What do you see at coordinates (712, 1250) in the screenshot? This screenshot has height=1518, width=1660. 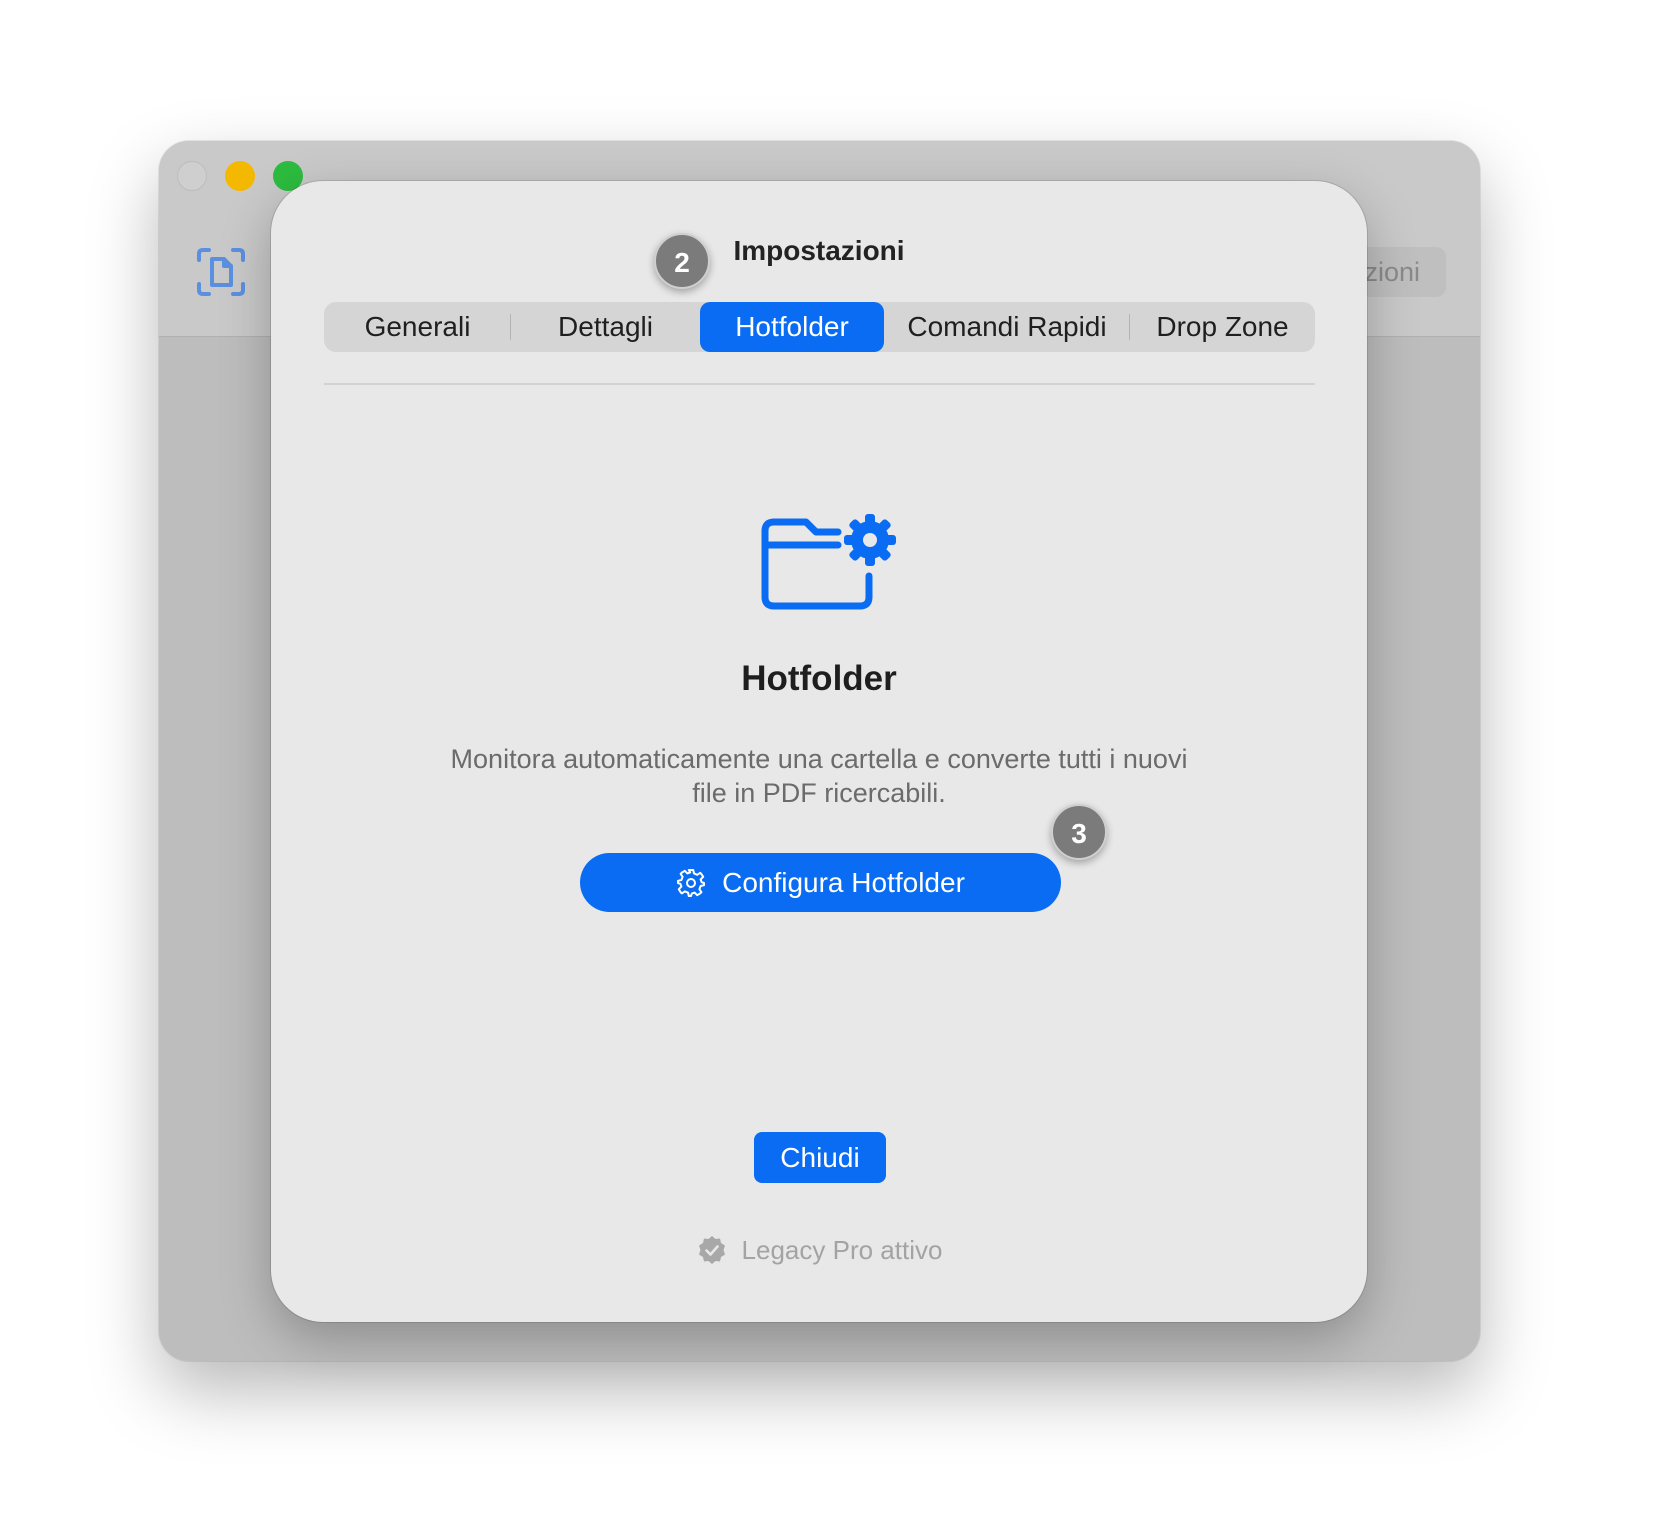 I see `verified-badge-icon` at bounding box center [712, 1250].